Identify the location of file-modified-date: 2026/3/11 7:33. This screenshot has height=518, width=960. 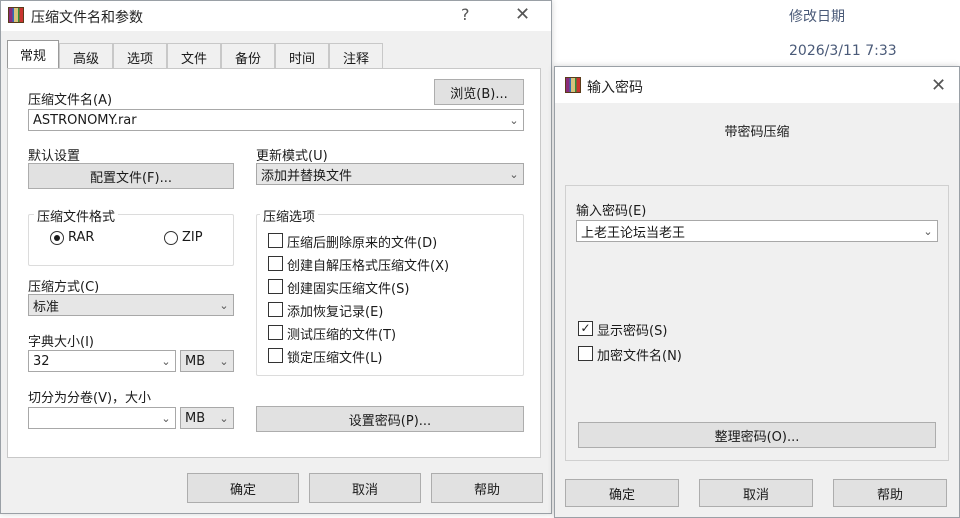
(843, 51).